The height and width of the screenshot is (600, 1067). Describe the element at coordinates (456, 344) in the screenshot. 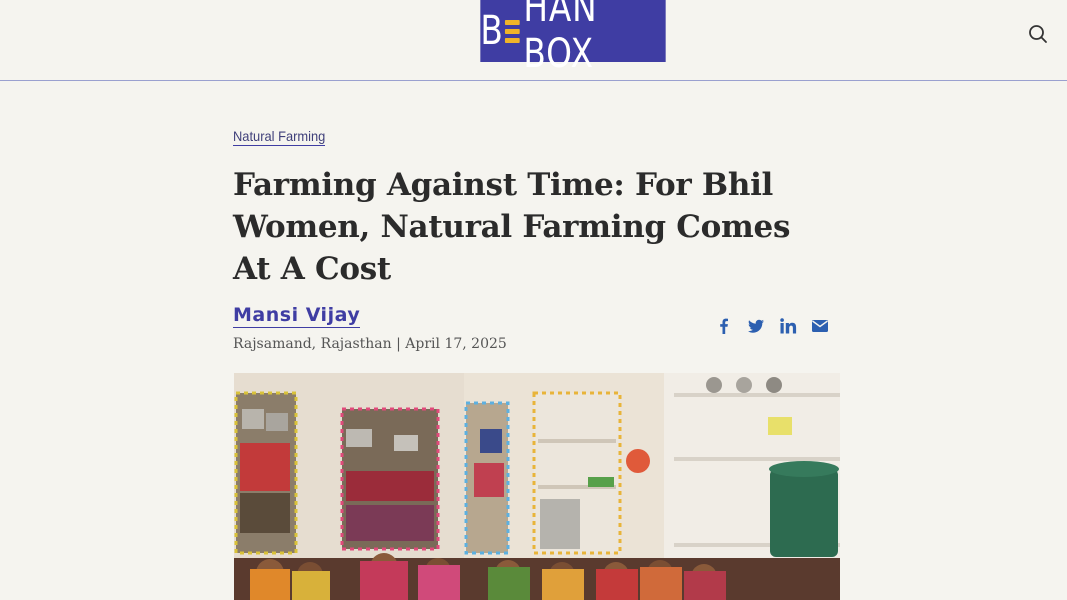

I see `publish-date: April 17, 2025` at that location.